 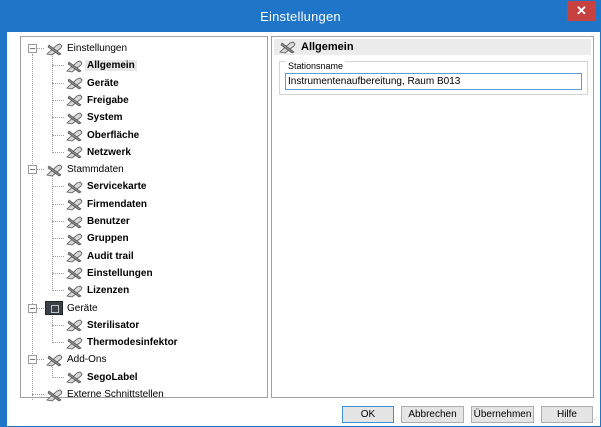 What do you see at coordinates (95, 170) in the screenshot?
I see `tree-item-label: Stammdaten` at bounding box center [95, 170].